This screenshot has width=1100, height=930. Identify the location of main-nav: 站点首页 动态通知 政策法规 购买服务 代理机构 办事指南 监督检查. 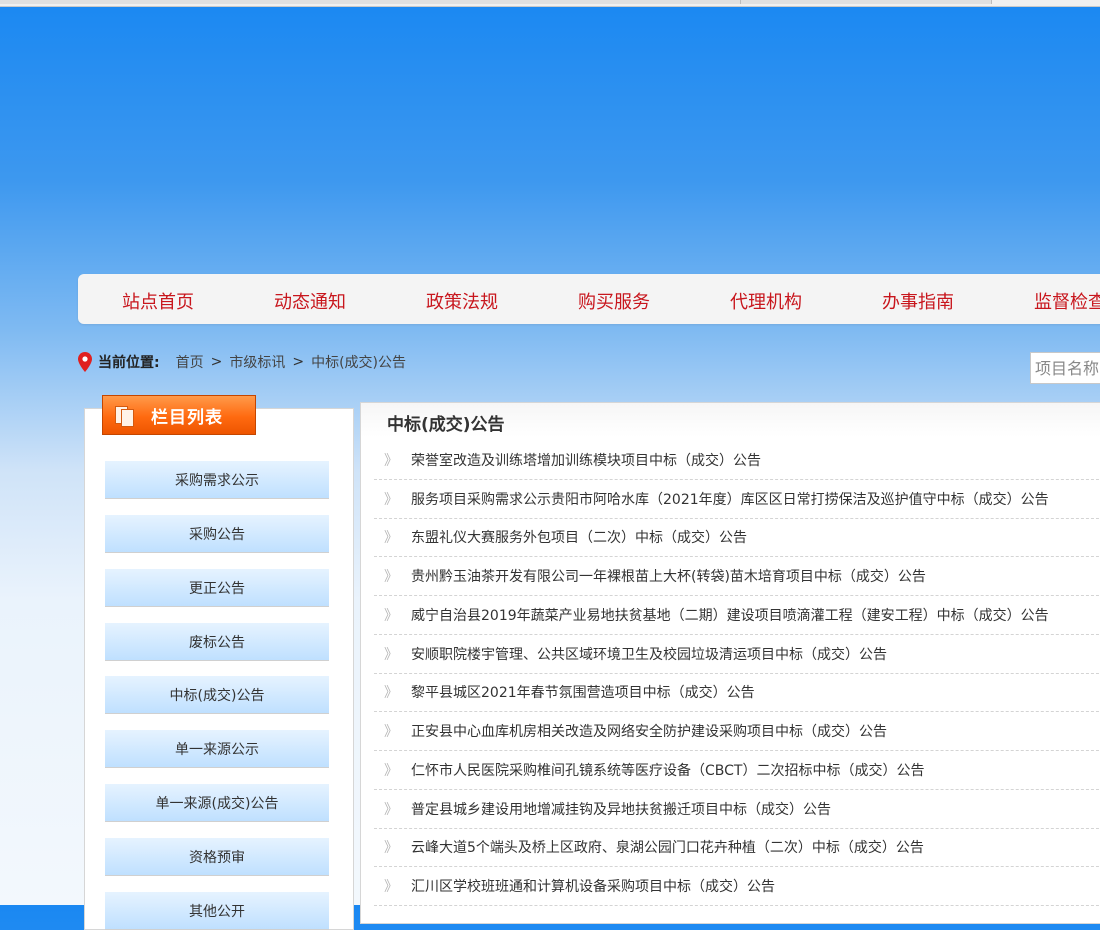
(589, 299).